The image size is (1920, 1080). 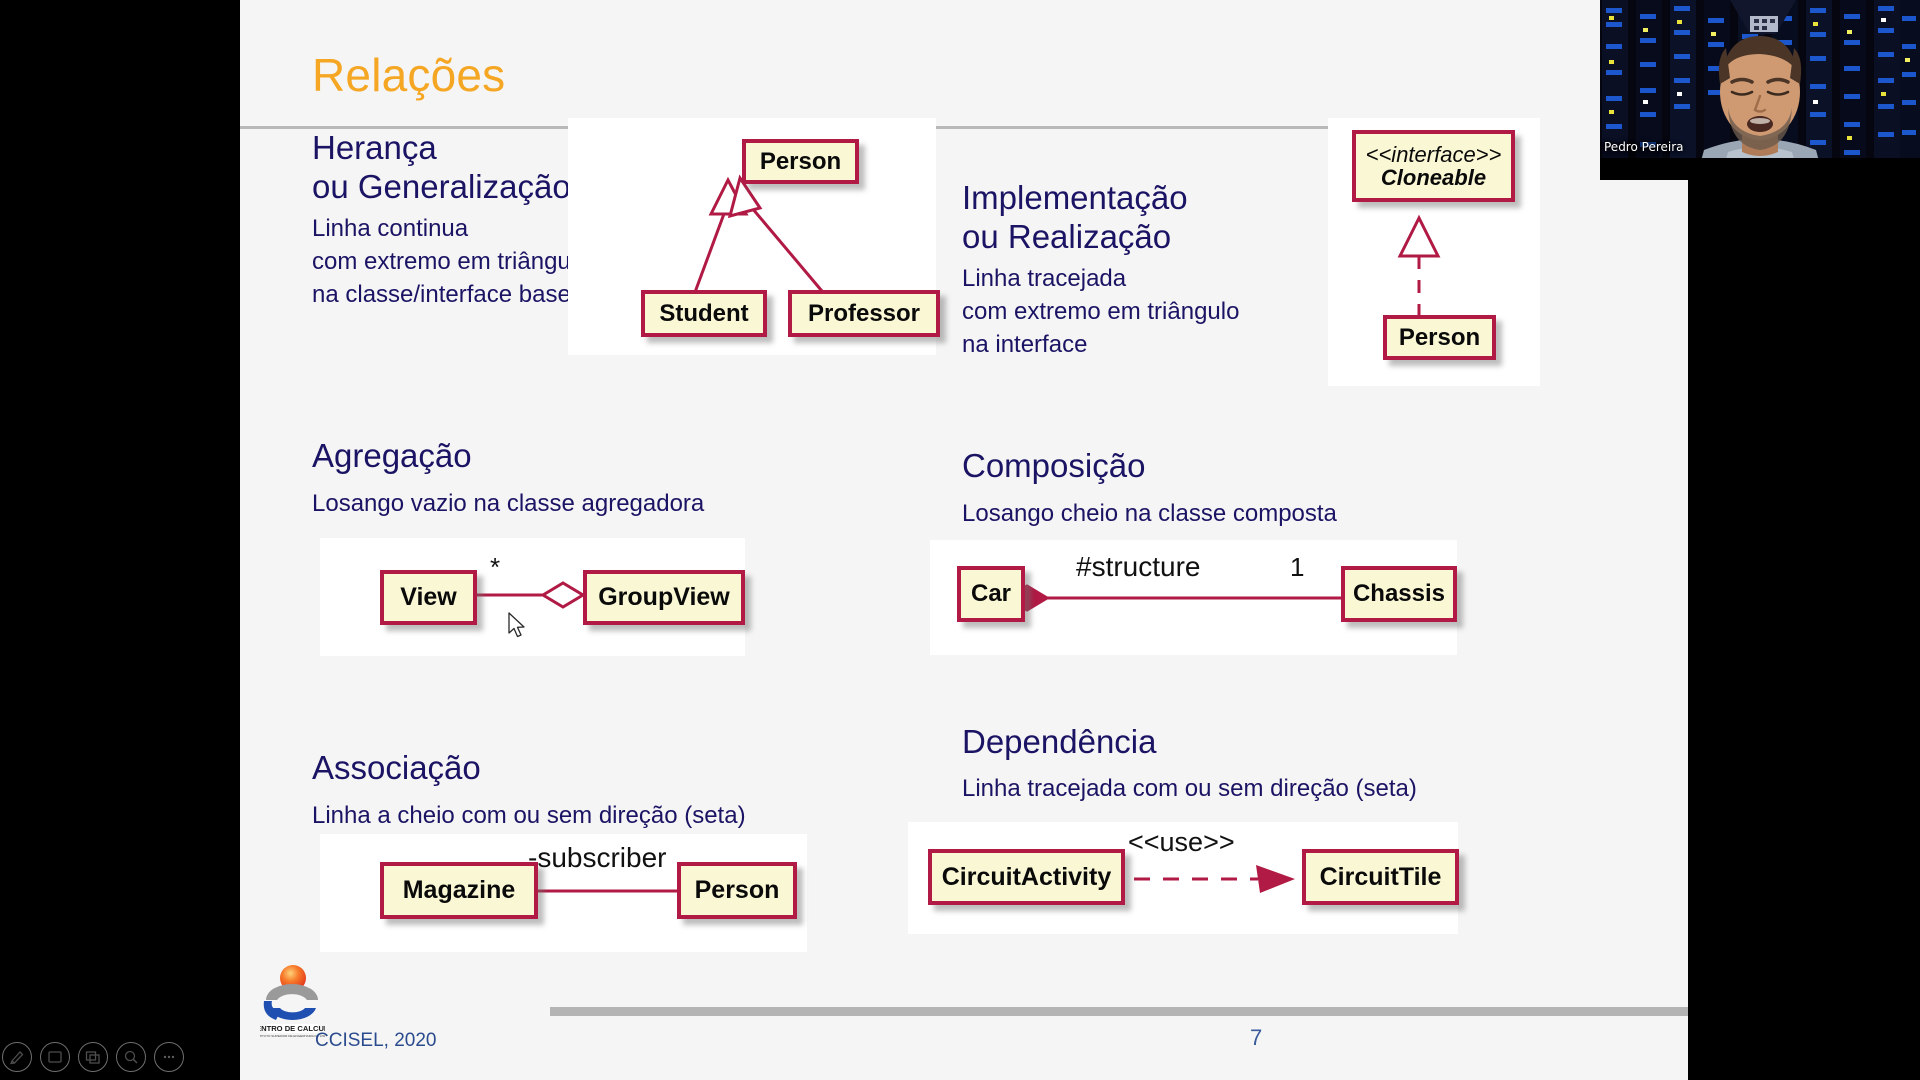 What do you see at coordinates (529, 815) in the screenshot?
I see `section-description-associacao: Linha a cheio com ou sem direção (seta)` at bounding box center [529, 815].